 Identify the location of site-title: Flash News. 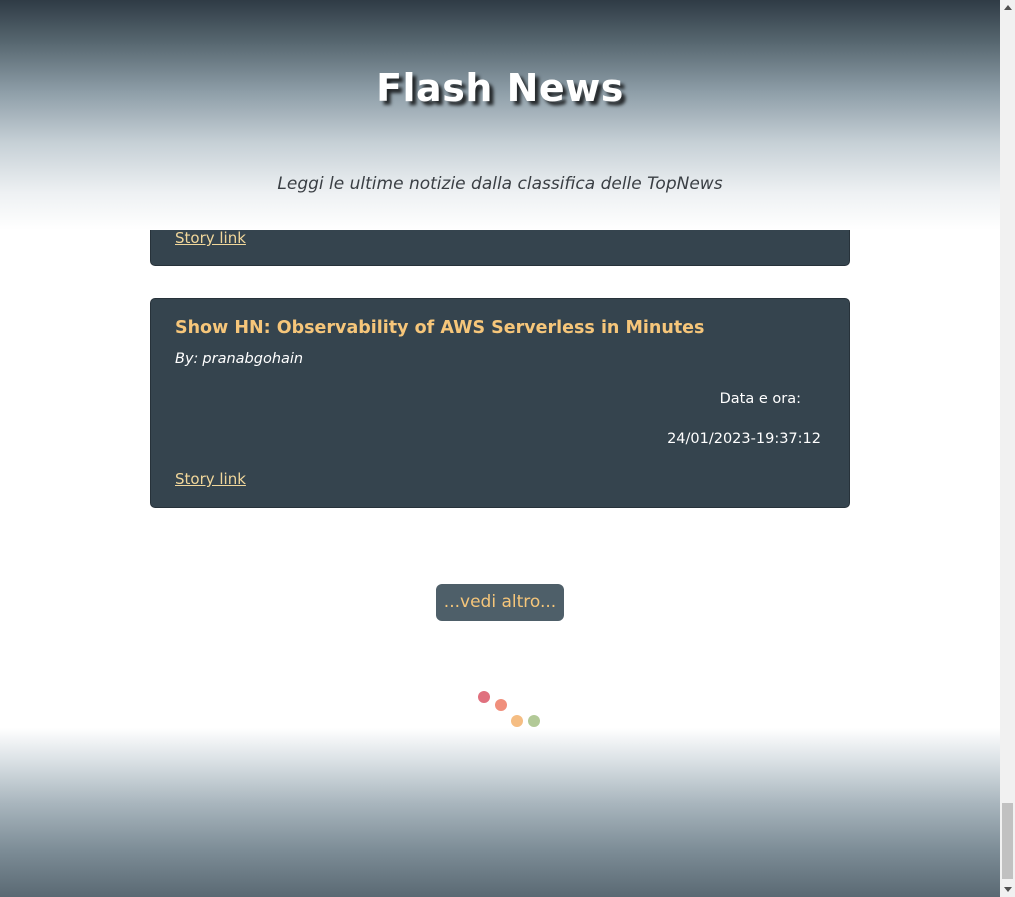
(500, 88).